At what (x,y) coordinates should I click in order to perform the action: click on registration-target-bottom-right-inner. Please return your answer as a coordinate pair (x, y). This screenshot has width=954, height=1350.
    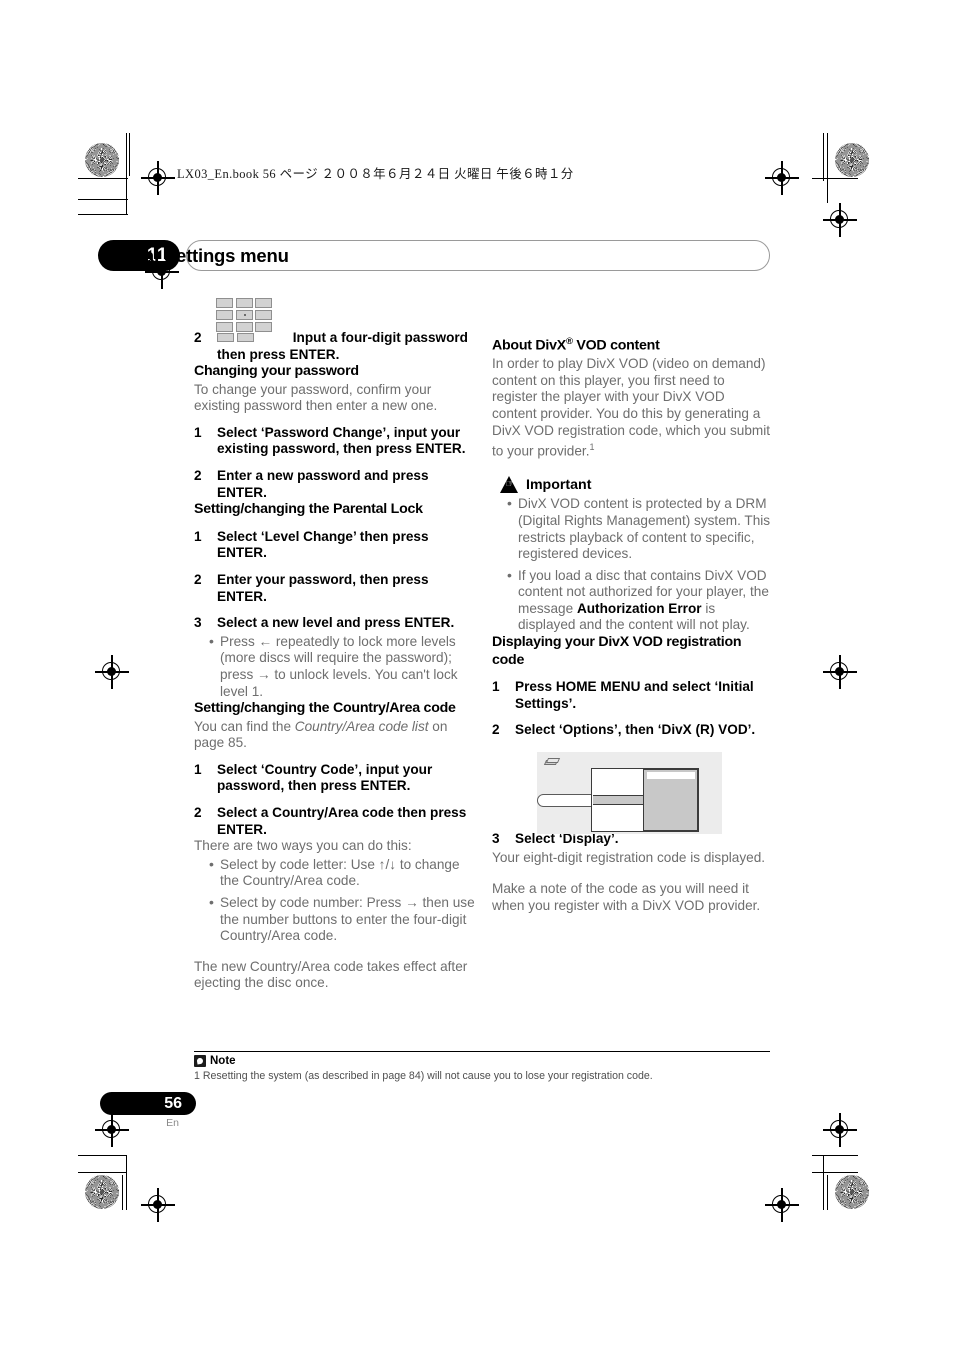
    Looking at the image, I should click on (782, 1205).